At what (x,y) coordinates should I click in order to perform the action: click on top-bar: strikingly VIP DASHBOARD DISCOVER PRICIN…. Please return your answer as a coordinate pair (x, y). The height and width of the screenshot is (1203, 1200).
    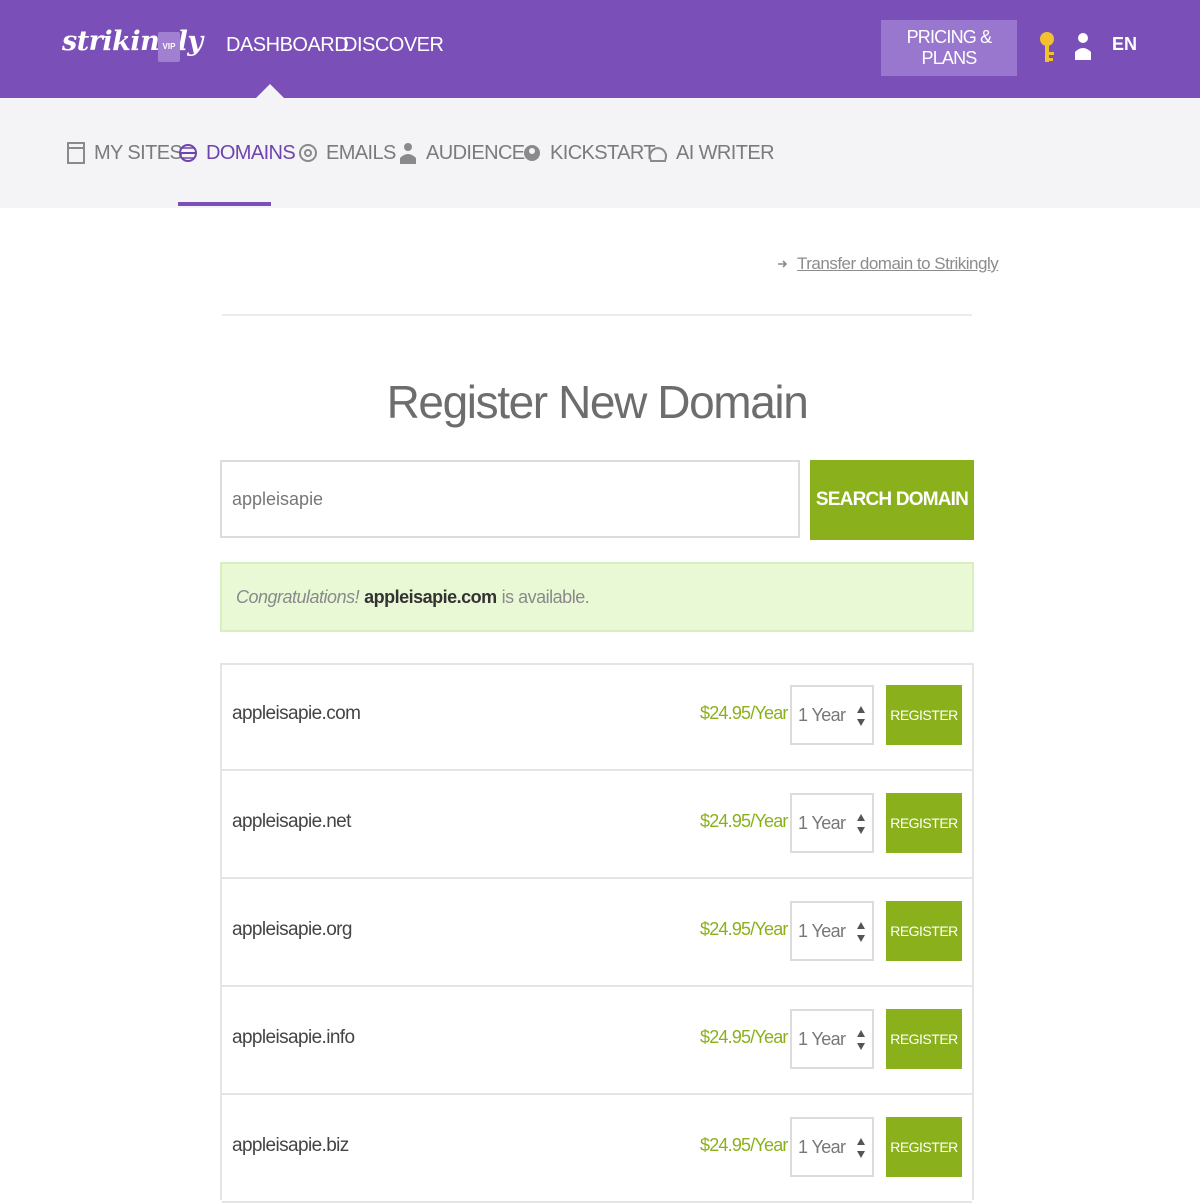
    Looking at the image, I should click on (600, 49).